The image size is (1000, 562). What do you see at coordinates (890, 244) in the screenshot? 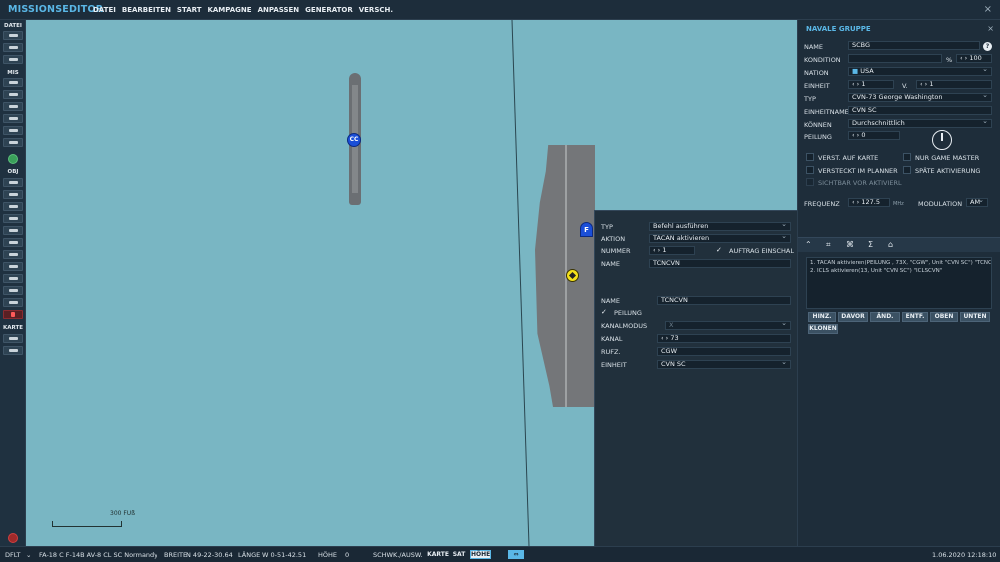
I see `tab-payload-icon: ⌂` at bounding box center [890, 244].